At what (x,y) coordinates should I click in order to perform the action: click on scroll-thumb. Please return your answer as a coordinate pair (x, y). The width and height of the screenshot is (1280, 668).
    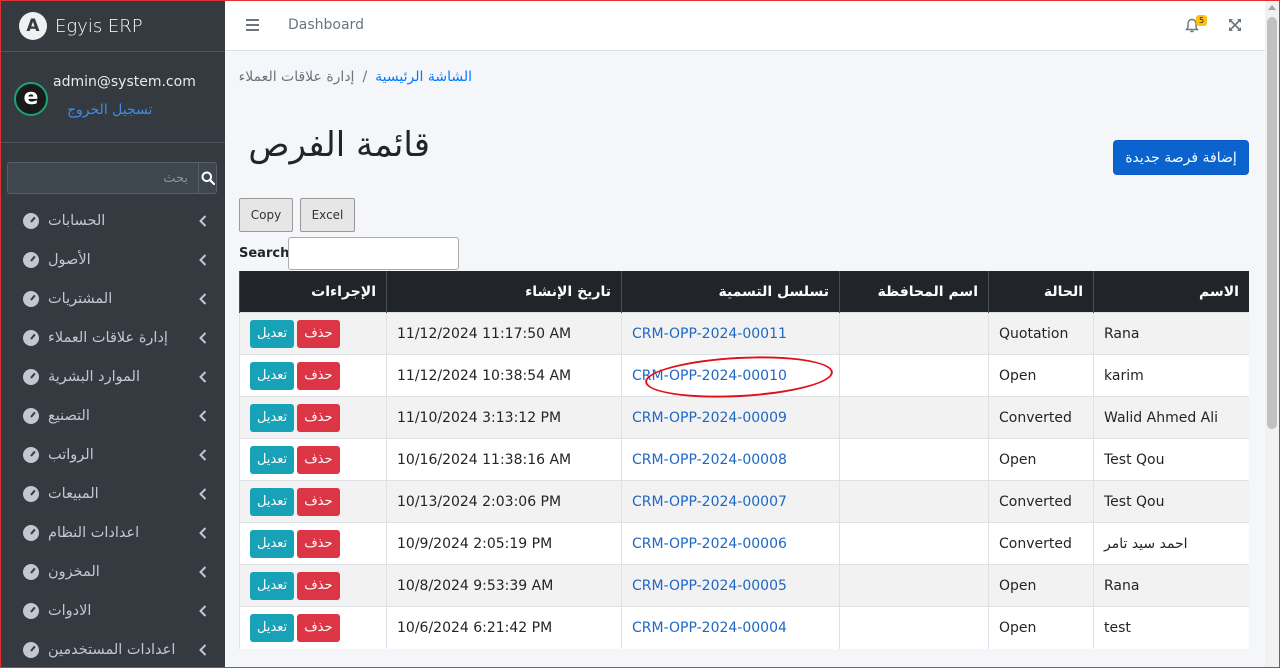
    Looking at the image, I should click on (1272, 223).